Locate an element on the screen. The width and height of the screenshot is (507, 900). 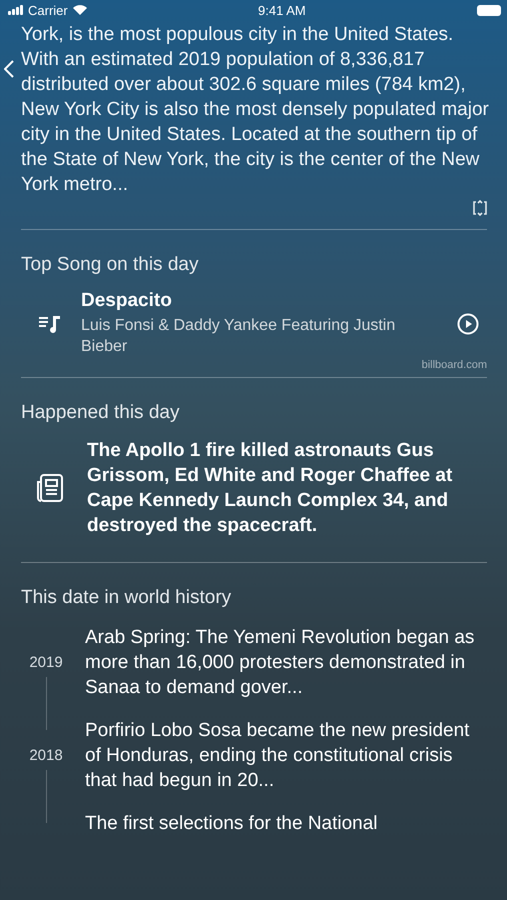
year-label: 2018 is located at coordinates (46, 756).